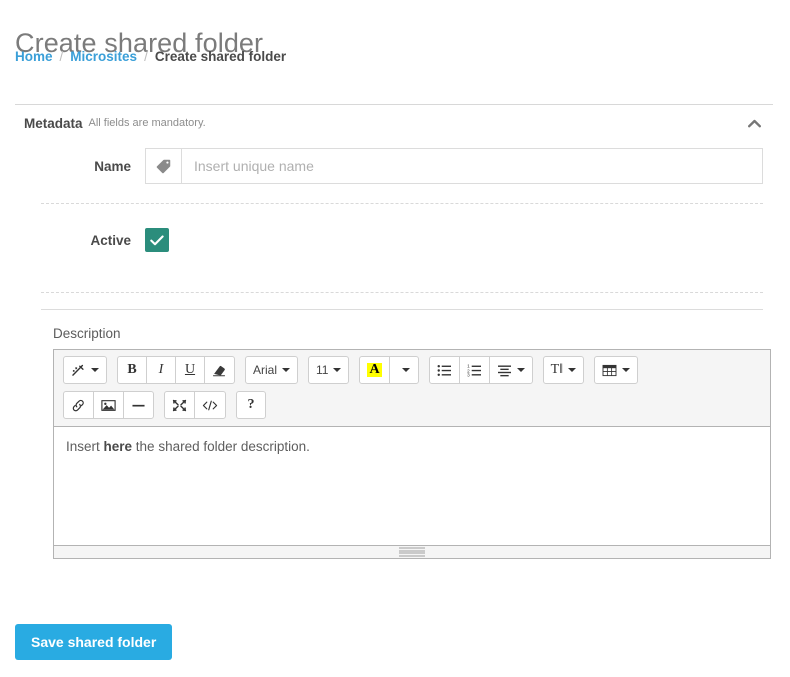  What do you see at coordinates (150, 57) in the screenshot?
I see `breadcrumb: Home / Microsites / Create shared folder` at bounding box center [150, 57].